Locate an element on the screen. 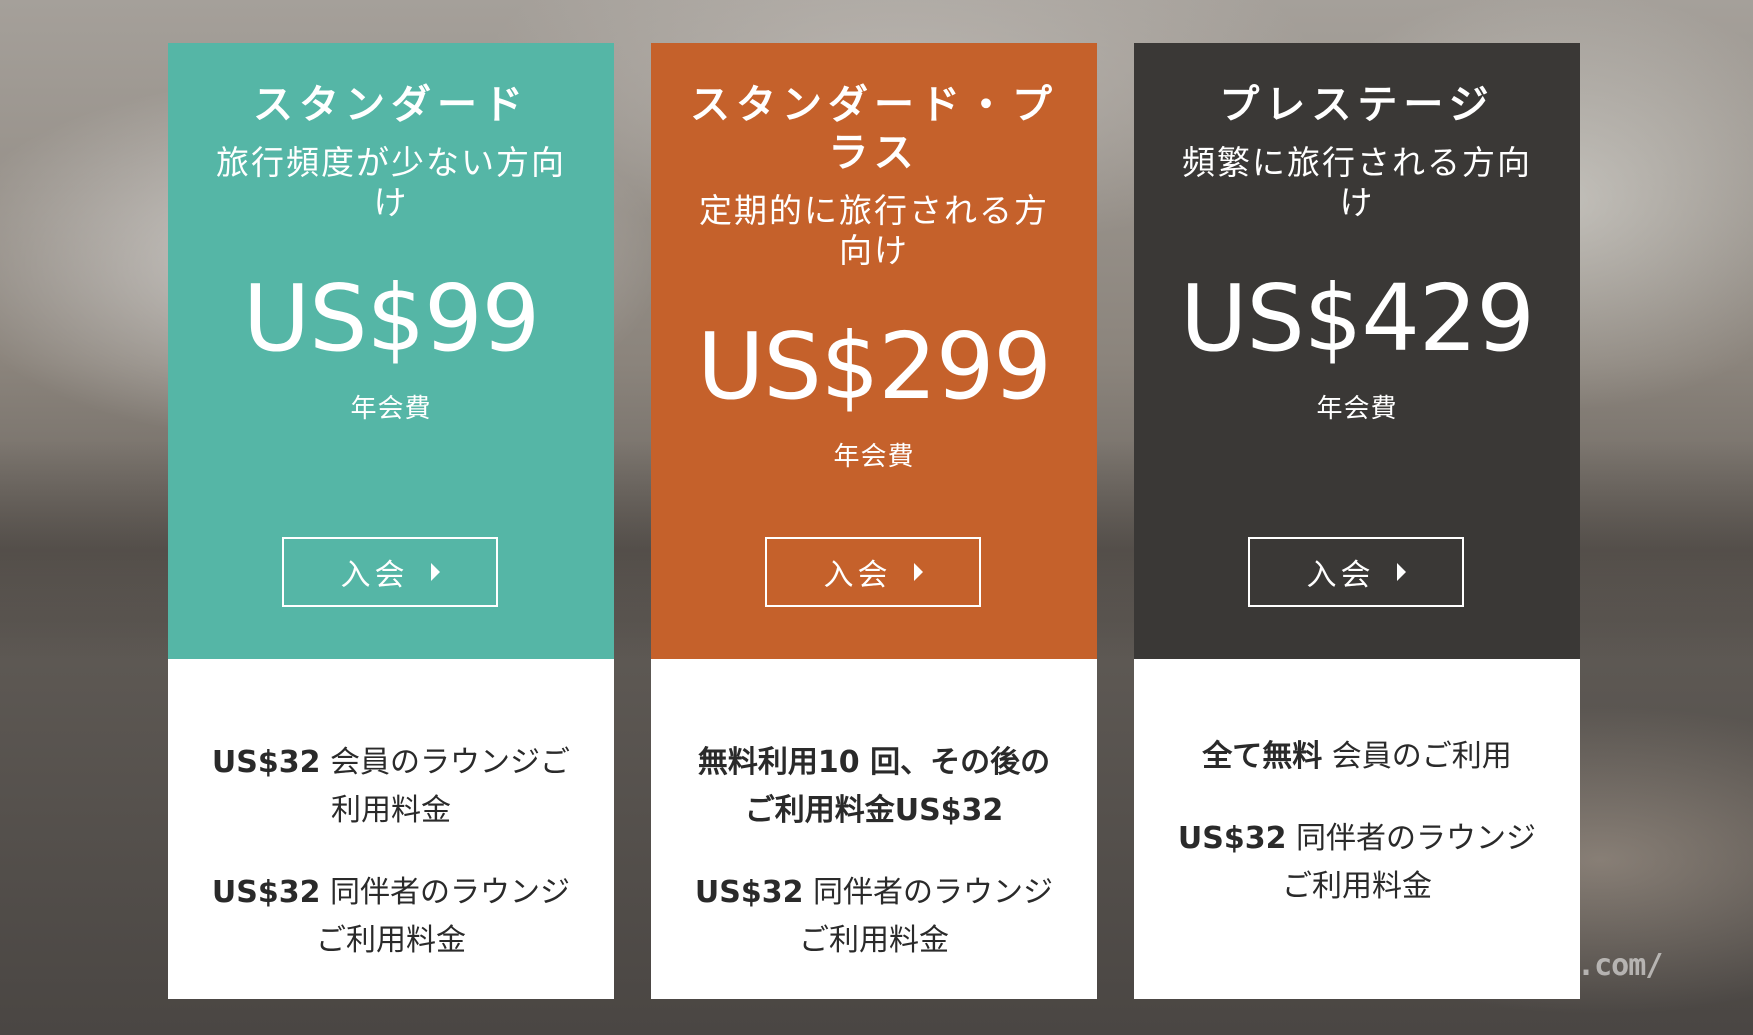 The width and height of the screenshot is (1753, 1035). plan-name: プレステージ is located at coordinates (1357, 105).